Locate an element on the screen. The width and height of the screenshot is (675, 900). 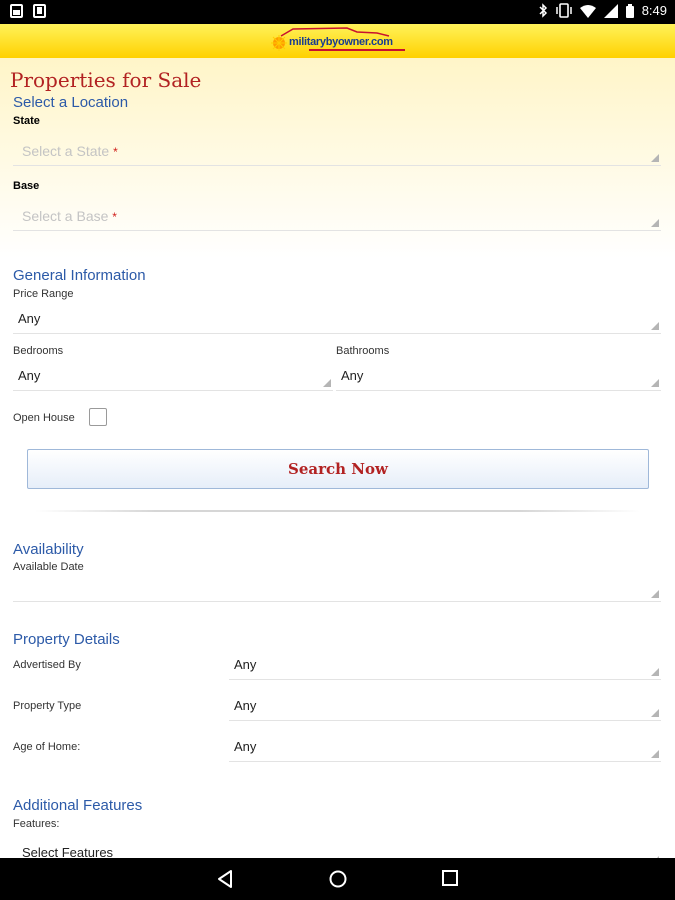
age-of-home-select: Any is located at coordinates (445, 748).